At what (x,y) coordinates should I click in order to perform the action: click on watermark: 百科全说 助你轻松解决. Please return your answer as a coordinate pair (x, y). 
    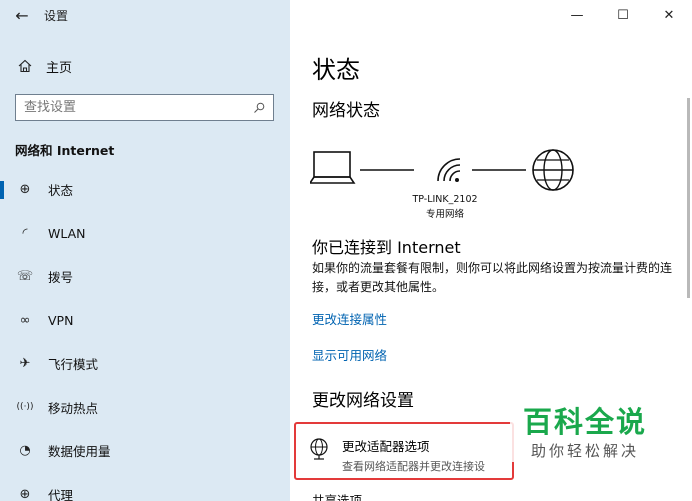
    Looking at the image, I should click on (585, 433).